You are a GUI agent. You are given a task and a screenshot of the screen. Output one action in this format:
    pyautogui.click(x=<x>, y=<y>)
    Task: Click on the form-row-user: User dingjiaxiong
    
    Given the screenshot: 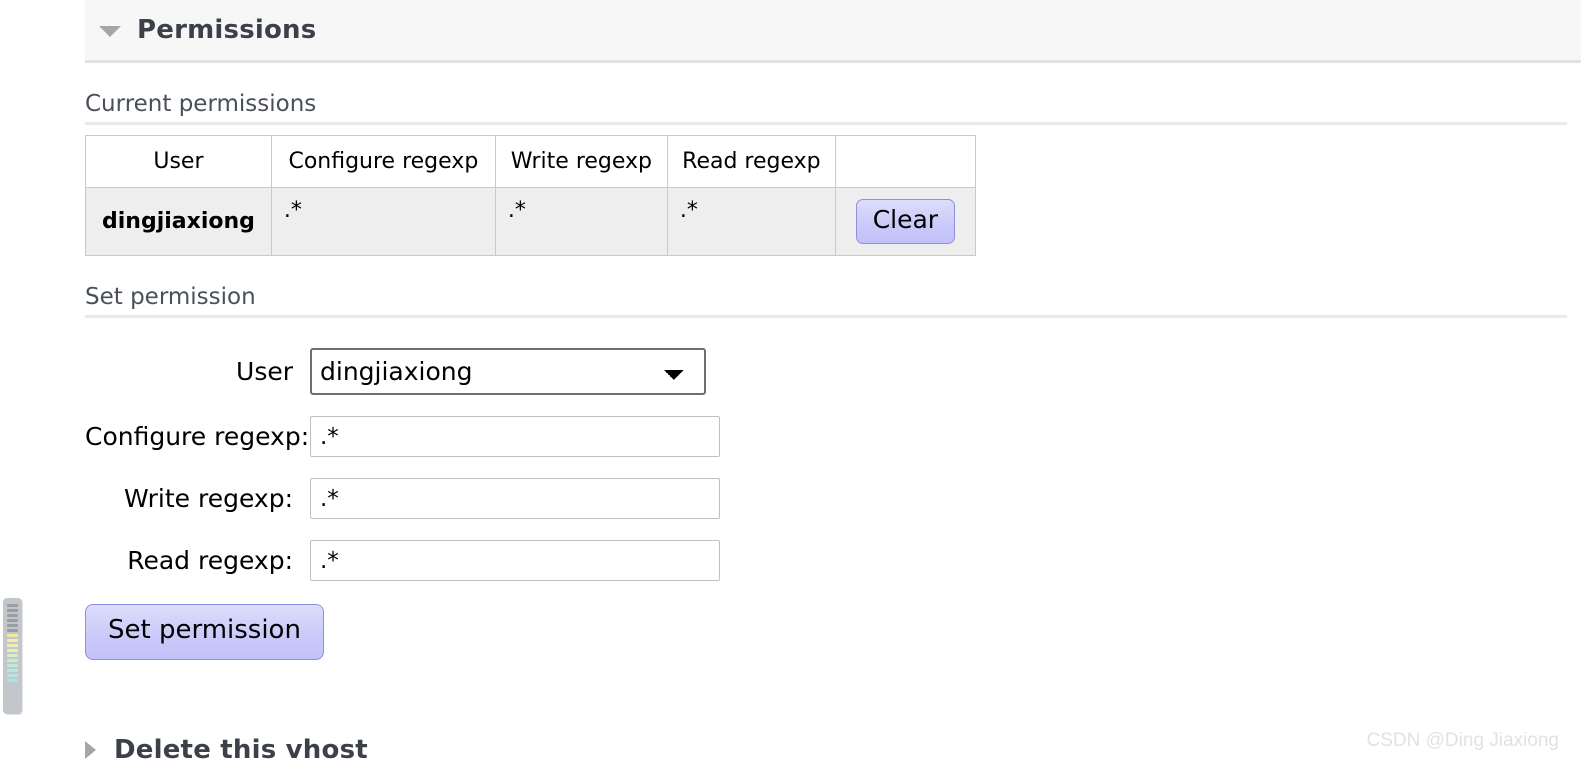 What is the action you would take?
    pyautogui.click(x=833, y=371)
    